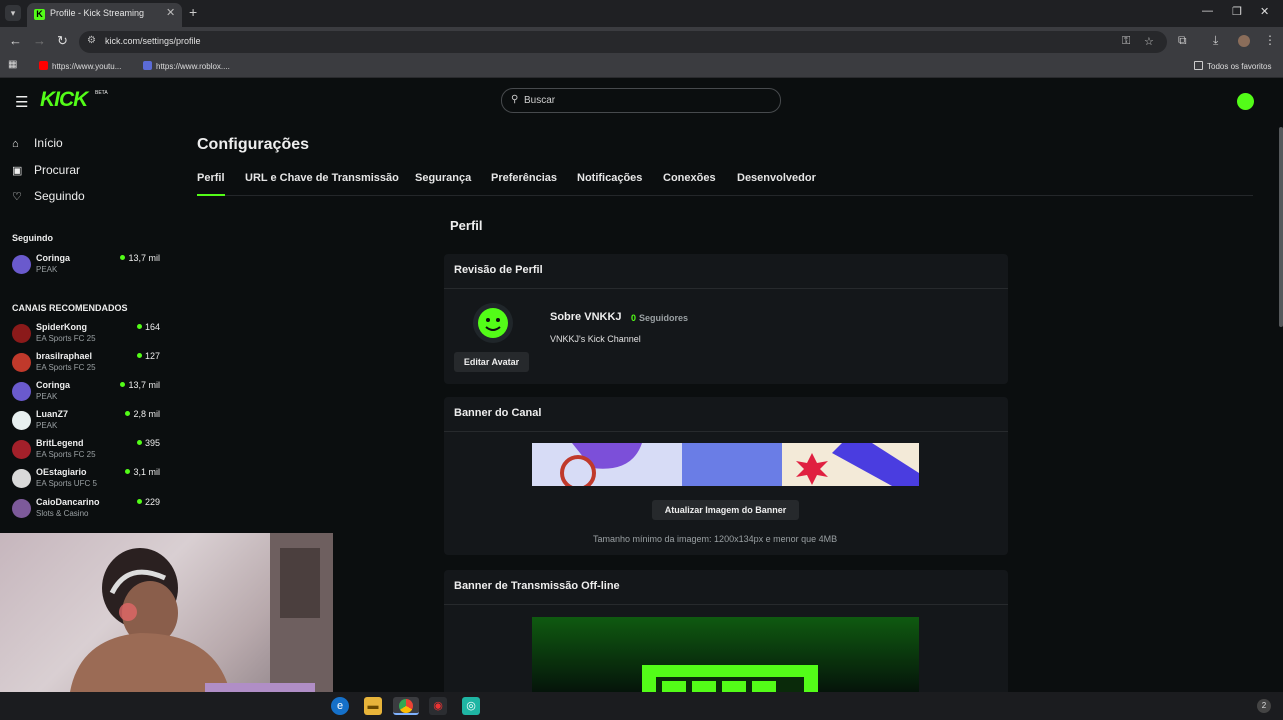 Image resolution: width=1283 pixels, height=720 pixels. I want to click on tab-search-button: ▾, so click(13, 13).